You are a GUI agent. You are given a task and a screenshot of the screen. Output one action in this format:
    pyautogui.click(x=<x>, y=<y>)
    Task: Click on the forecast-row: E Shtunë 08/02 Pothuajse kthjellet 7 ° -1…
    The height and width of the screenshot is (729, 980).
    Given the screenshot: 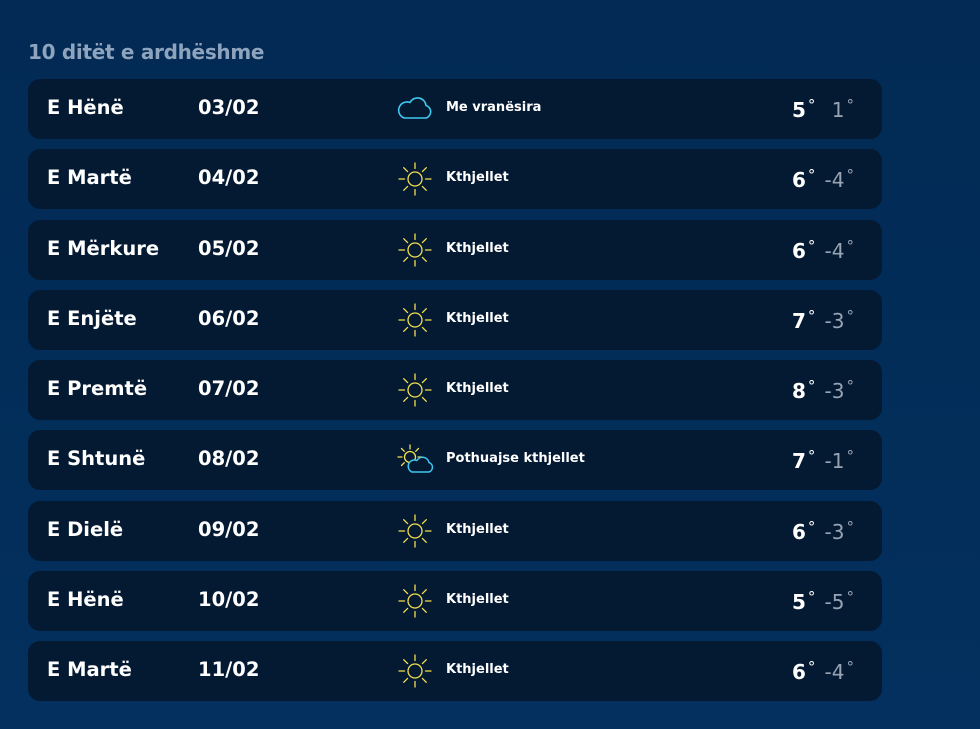 What is the action you would take?
    pyautogui.click(x=455, y=460)
    